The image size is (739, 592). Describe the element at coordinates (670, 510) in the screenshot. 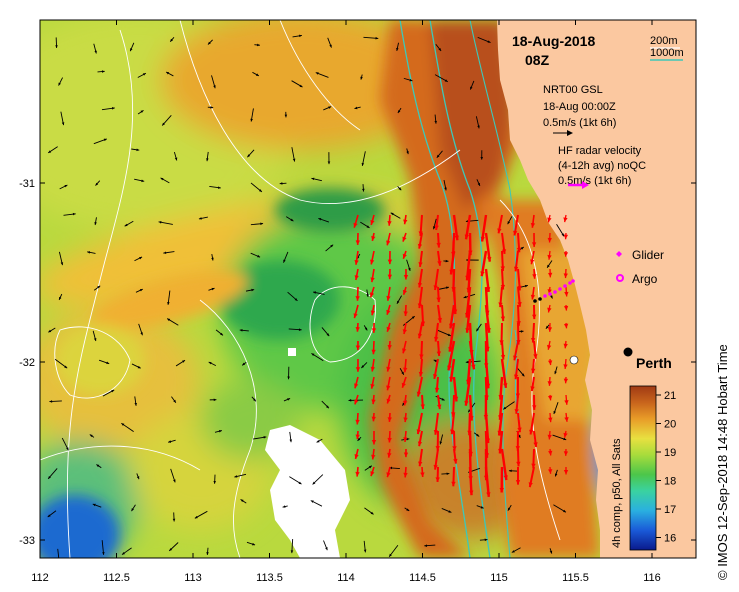

I see `colorbar-tick-label: 17` at that location.